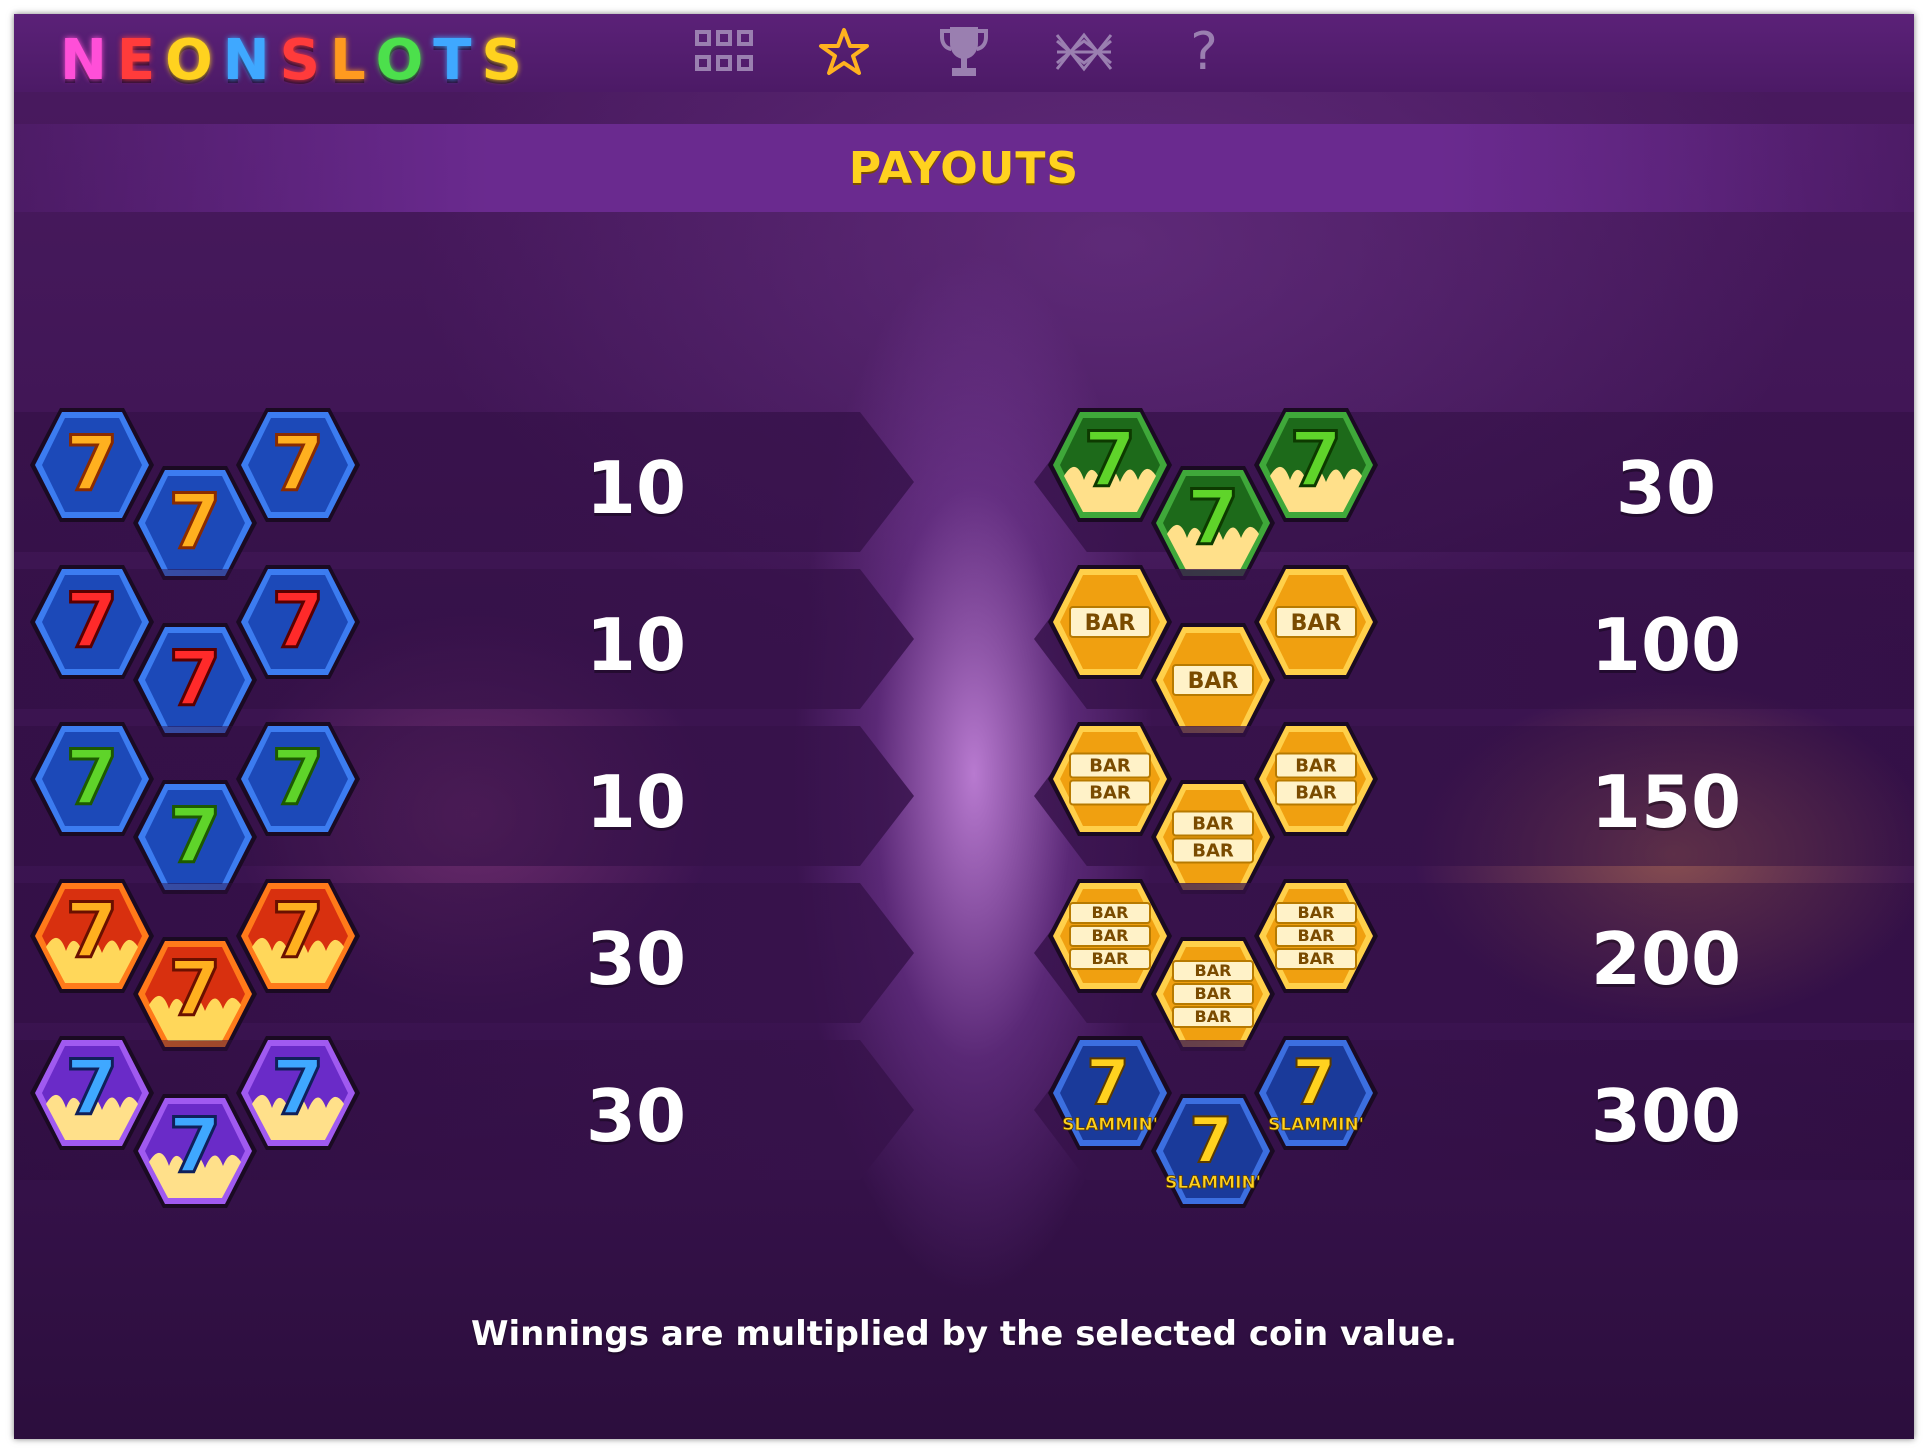  Describe the element at coordinates (1474, 965) in the screenshot. I see `payout-row: BAR BAR BAR BAR BAR BAR BAR BAR BAR 200` at that location.